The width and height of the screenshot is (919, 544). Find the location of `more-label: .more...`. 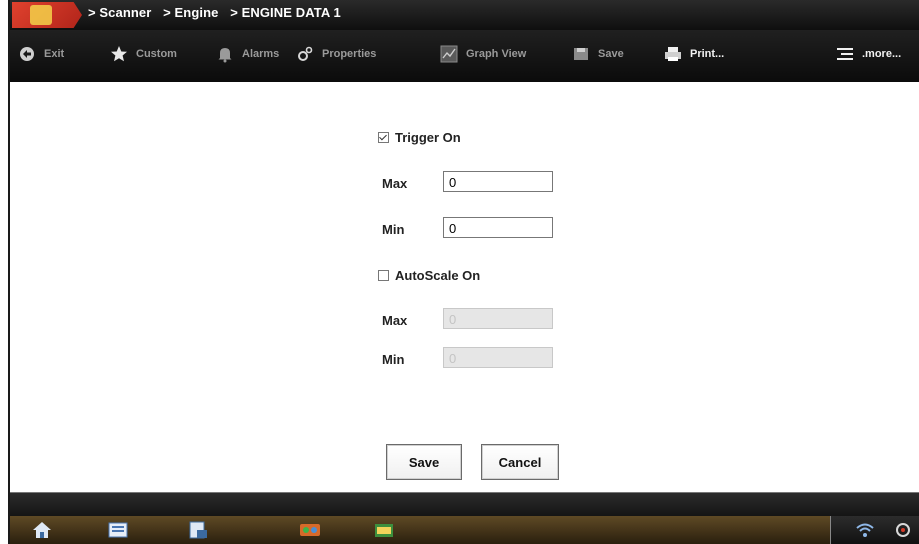

more-label: .more... is located at coordinates (882, 54).